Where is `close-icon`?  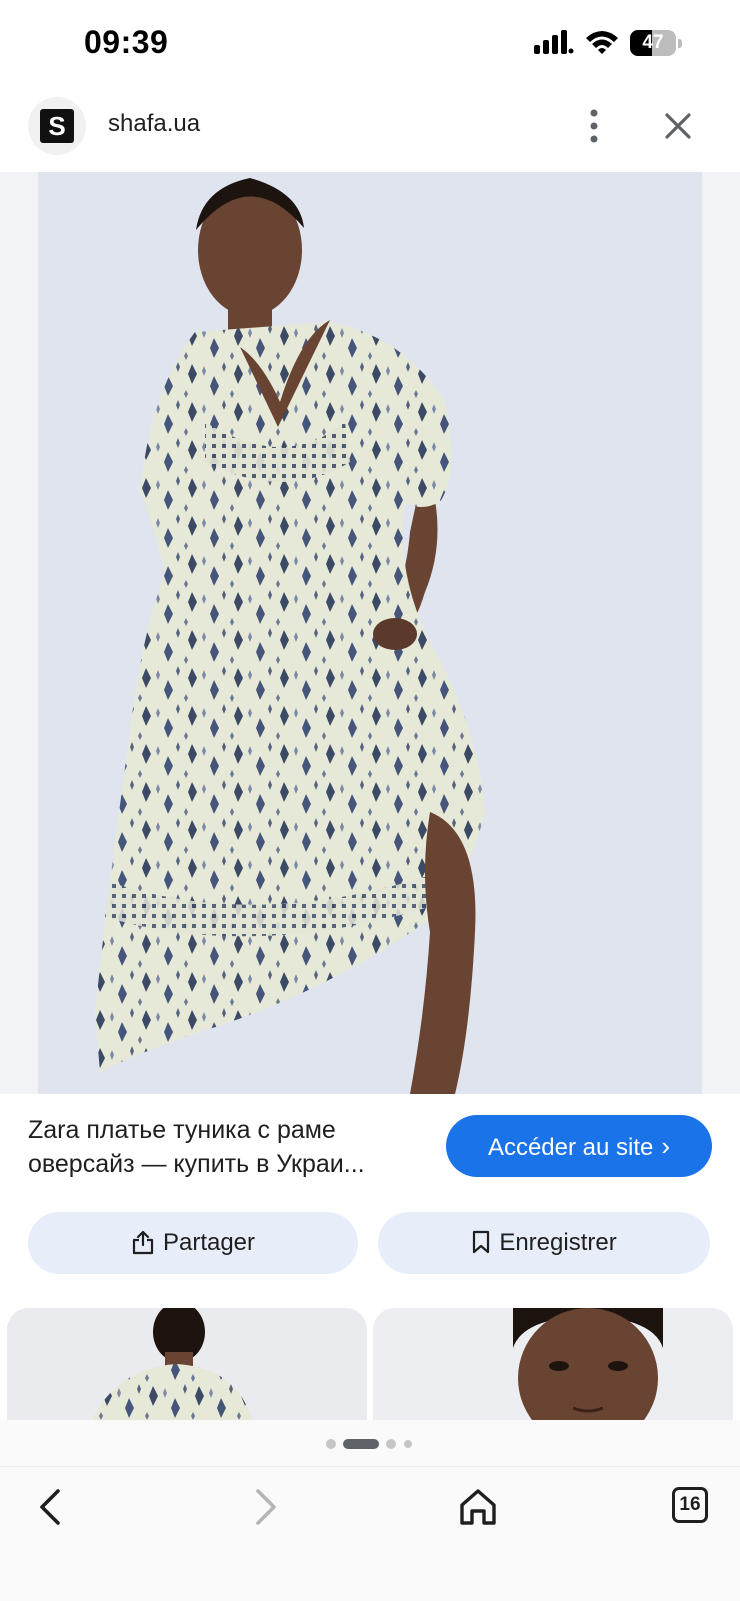 close-icon is located at coordinates (678, 126).